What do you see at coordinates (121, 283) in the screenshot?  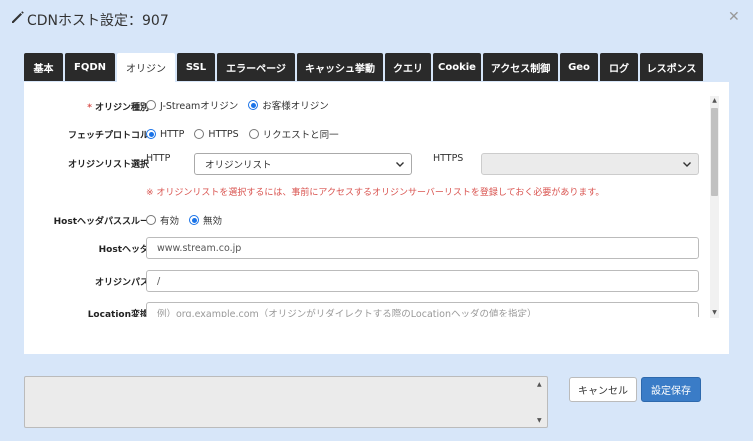 I see `origin-path-label: オリジンパス` at bounding box center [121, 283].